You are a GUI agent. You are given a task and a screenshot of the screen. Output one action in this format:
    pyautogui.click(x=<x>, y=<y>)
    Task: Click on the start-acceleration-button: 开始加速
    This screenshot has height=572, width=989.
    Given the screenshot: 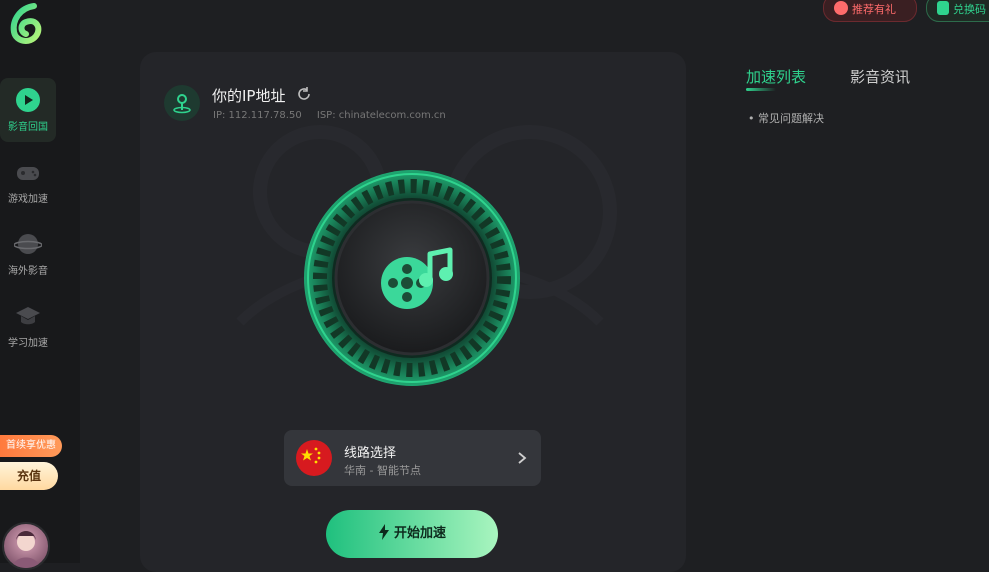 What is the action you would take?
    pyautogui.click(x=412, y=534)
    